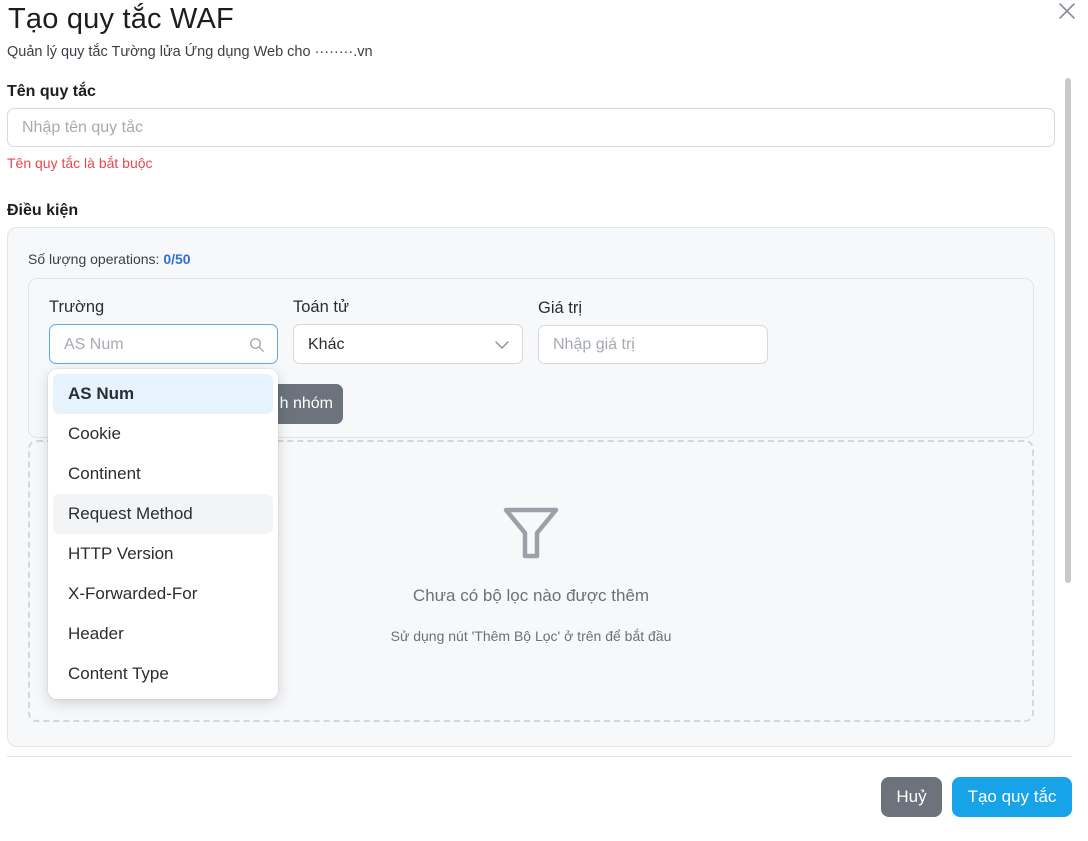  What do you see at coordinates (163, 674) in the screenshot?
I see `dropdown-option: Content Type` at bounding box center [163, 674].